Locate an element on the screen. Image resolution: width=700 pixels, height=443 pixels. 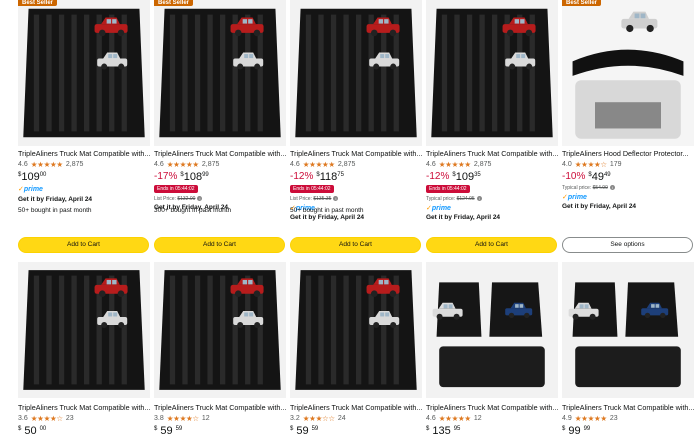
prime-label: prime is located at coordinates (441, 208).